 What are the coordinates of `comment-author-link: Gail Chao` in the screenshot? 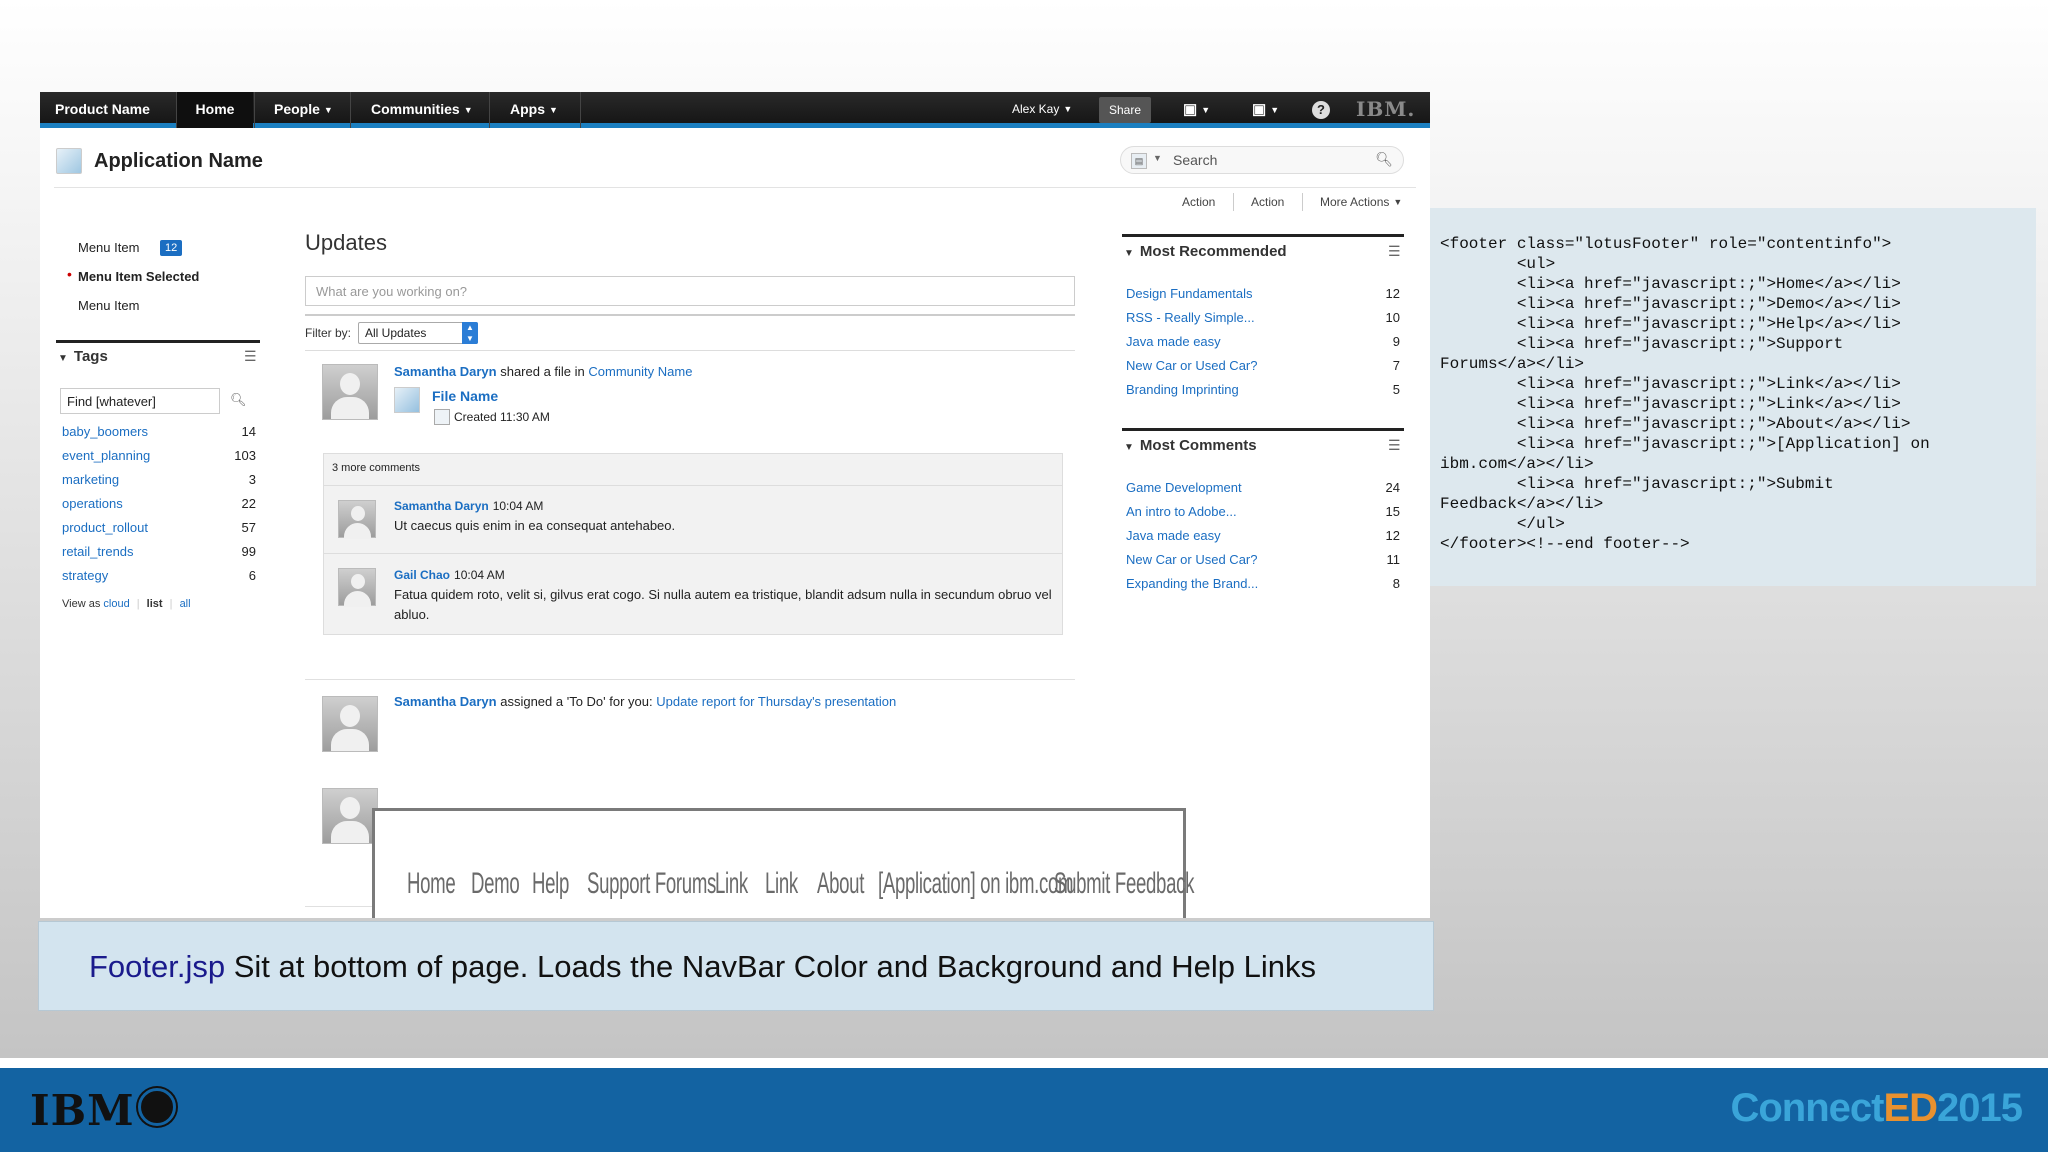 It's located at (422, 575).